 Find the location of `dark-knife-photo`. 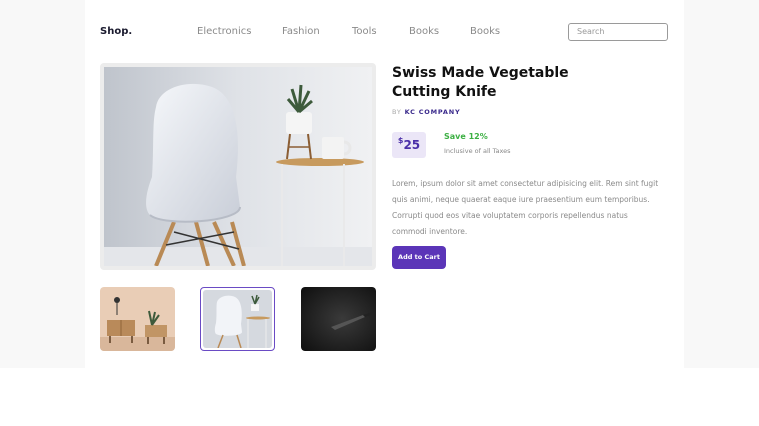

dark-knife-photo is located at coordinates (338, 319).